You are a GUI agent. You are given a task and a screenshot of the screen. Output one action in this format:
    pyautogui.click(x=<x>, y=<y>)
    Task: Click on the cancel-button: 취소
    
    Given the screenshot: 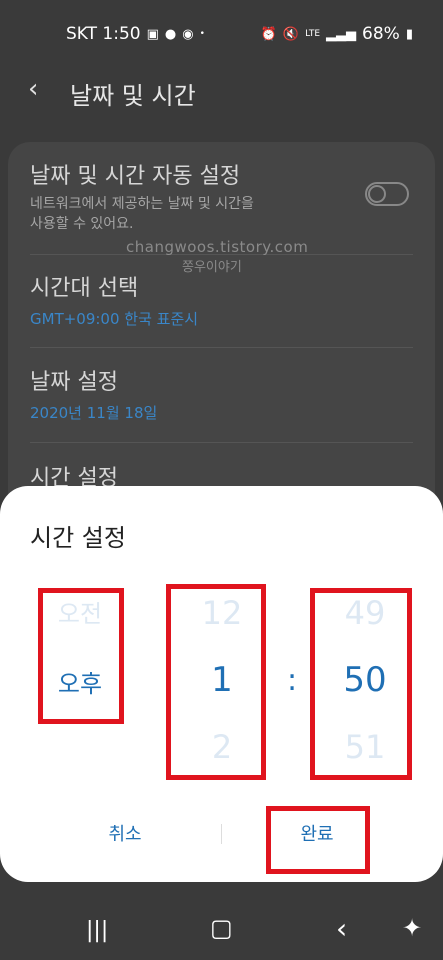 What is the action you would take?
    pyautogui.click(x=125, y=833)
    